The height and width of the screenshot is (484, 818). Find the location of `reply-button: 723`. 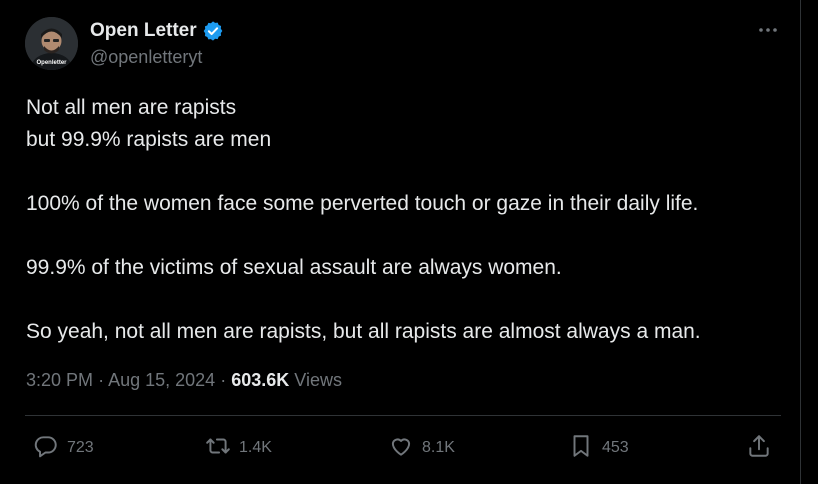

reply-button: 723 is located at coordinates (63, 448).